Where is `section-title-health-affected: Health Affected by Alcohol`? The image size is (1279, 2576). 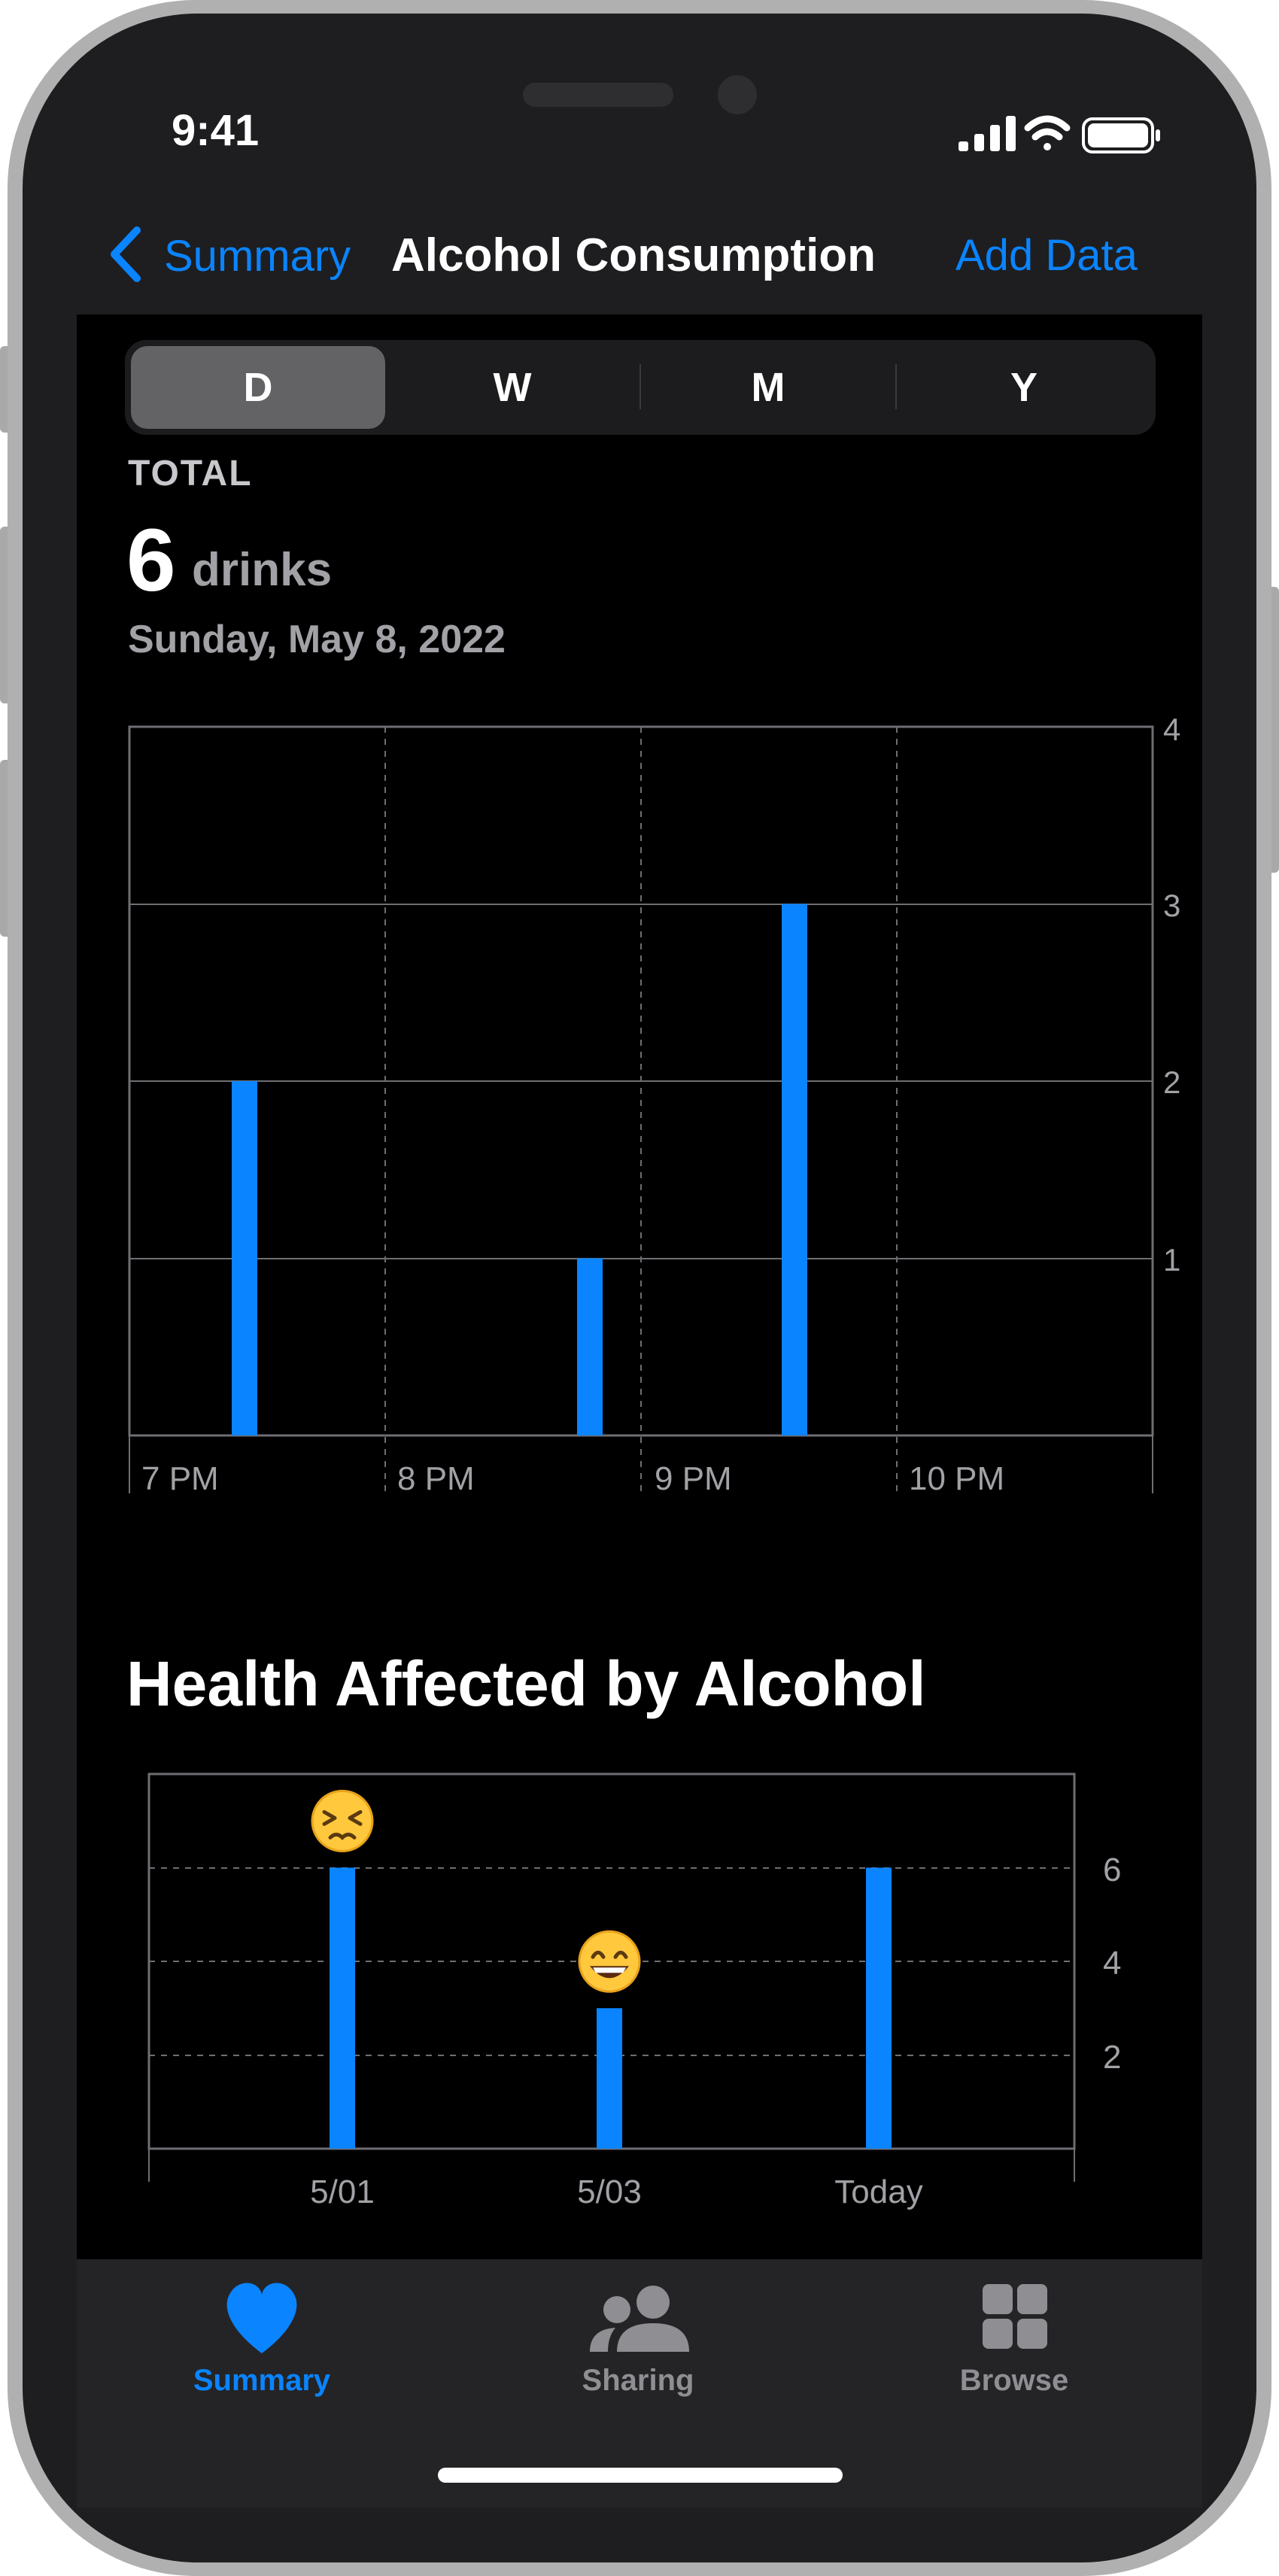 section-title-health-affected: Health Affected by Alcohol is located at coordinates (526, 1683).